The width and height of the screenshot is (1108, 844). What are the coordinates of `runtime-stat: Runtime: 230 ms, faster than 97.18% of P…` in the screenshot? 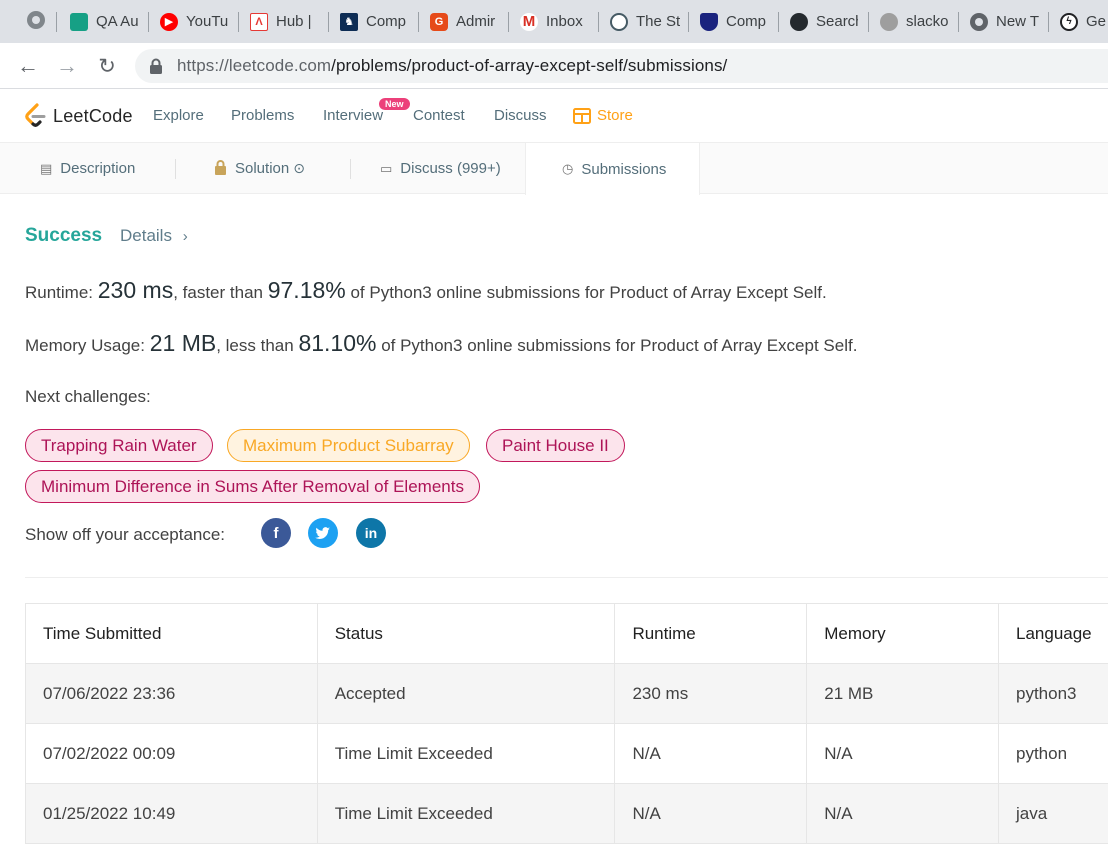 It's located at (426, 290).